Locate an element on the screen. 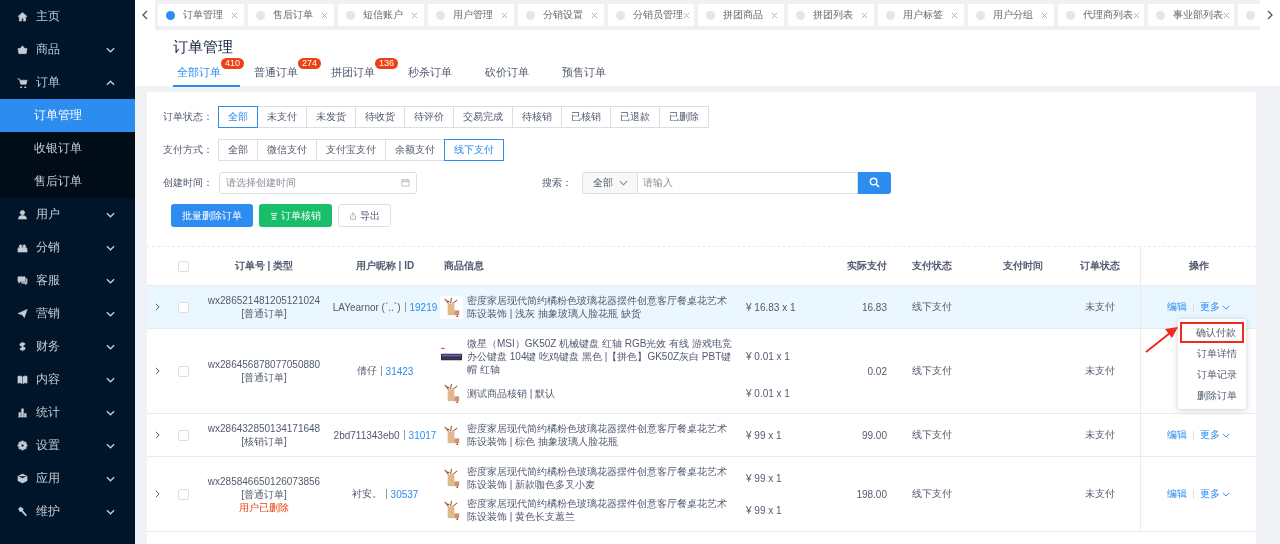  menu-item: 订单记录 is located at coordinates (1212, 374).